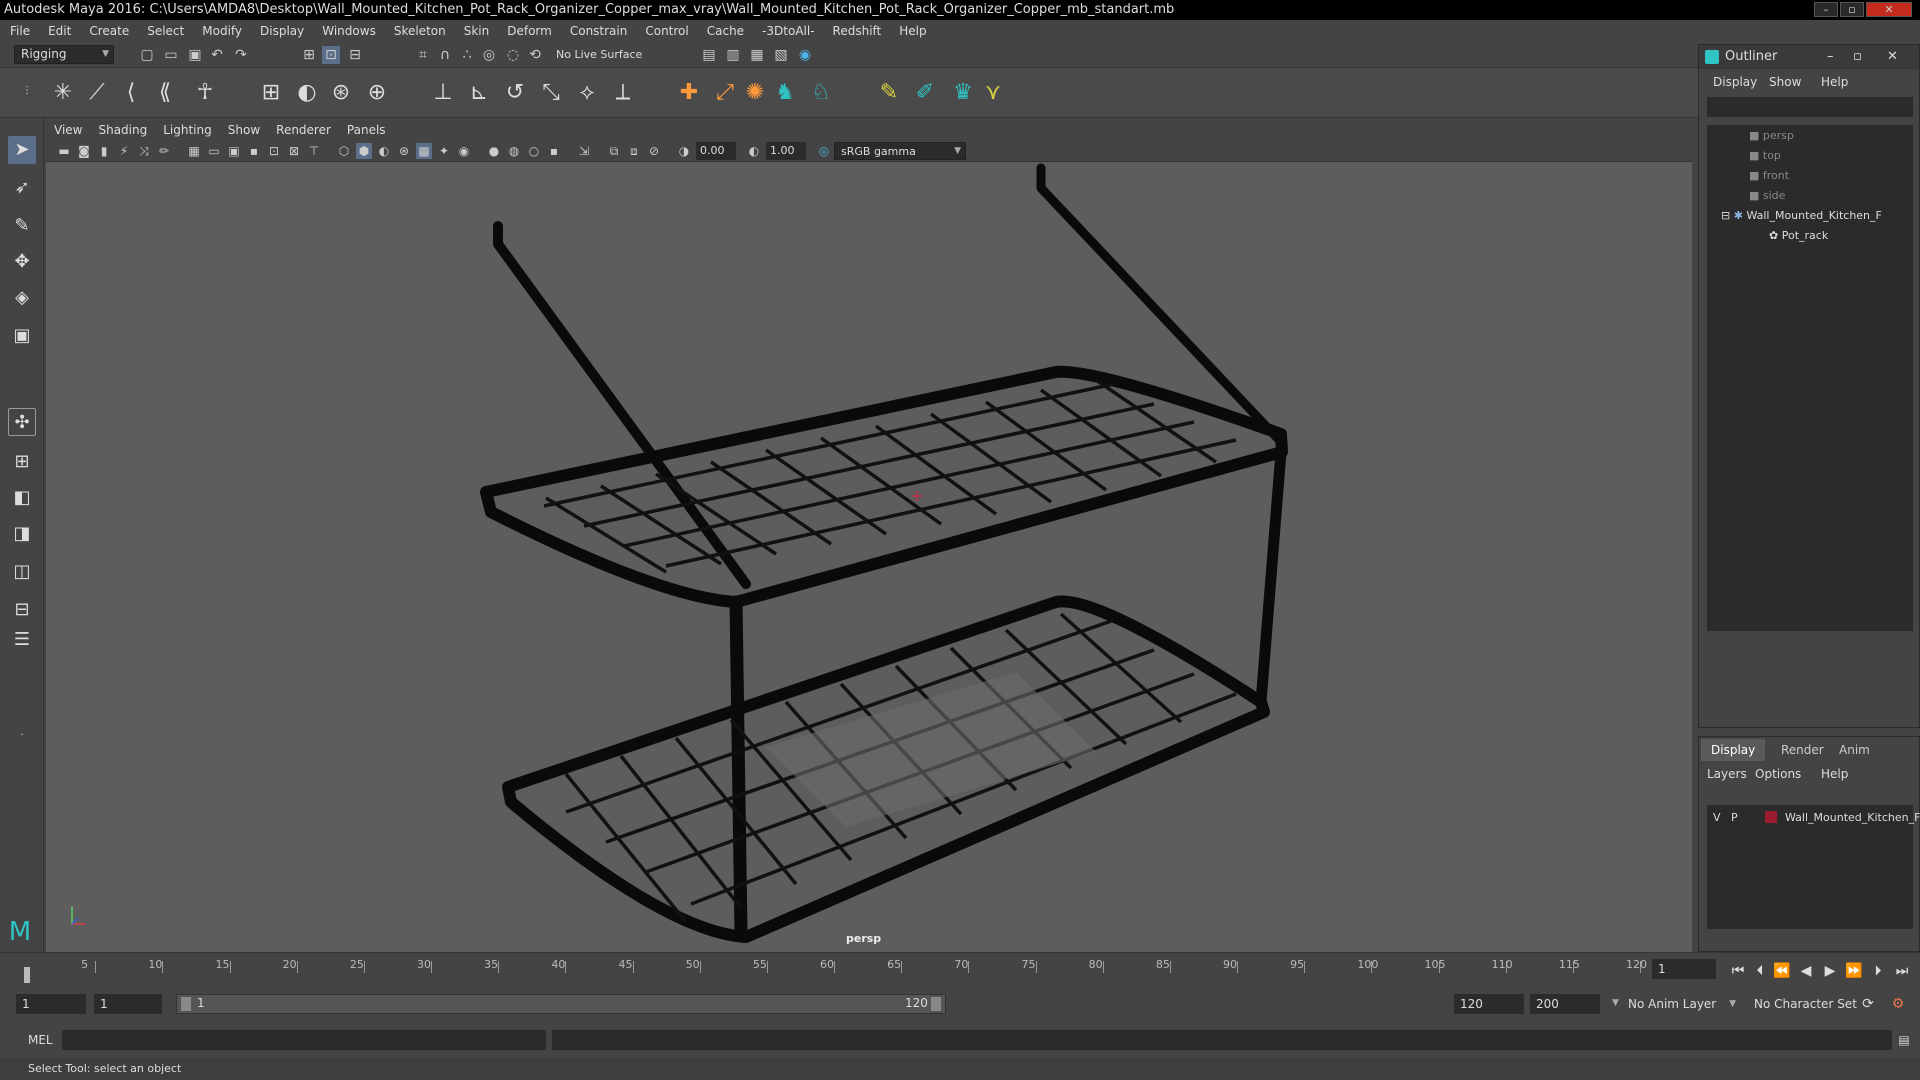  What do you see at coordinates (824, 151) in the screenshot?
I see `color-management-icon: ◎` at bounding box center [824, 151].